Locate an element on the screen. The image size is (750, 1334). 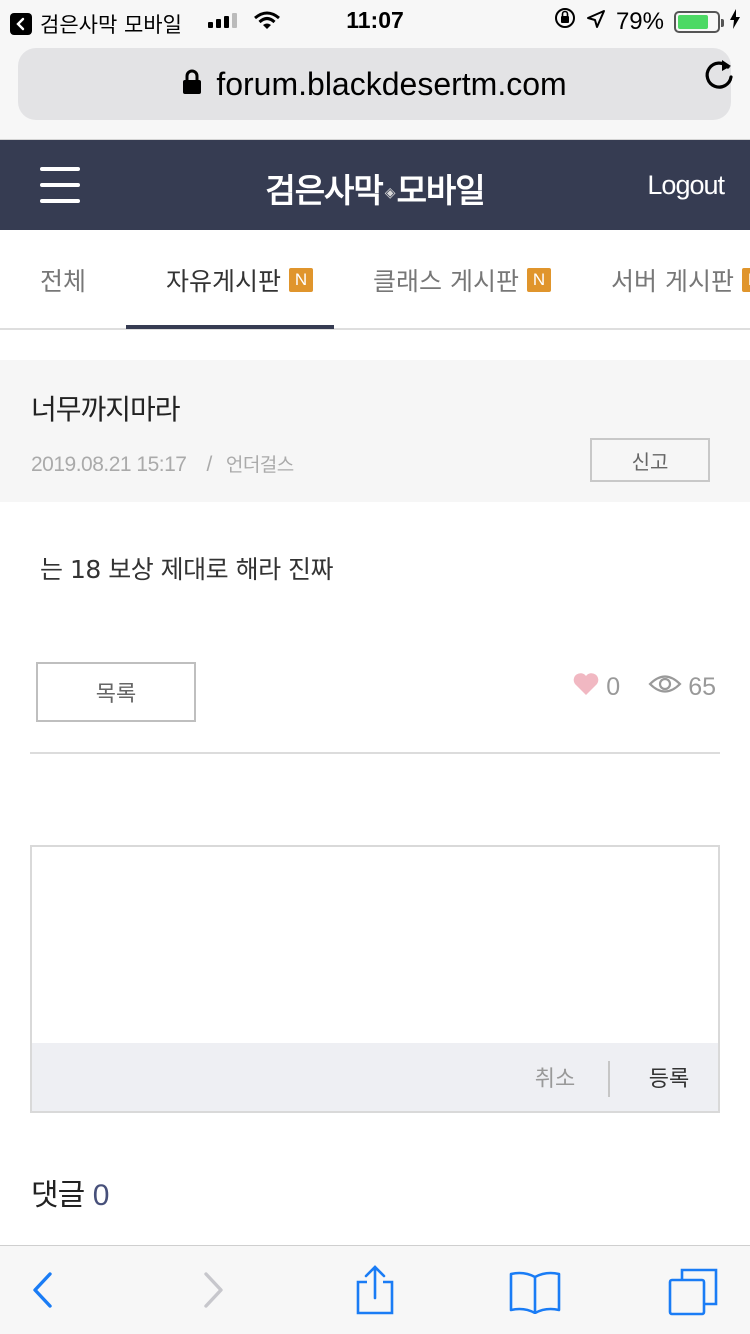
eye-icon is located at coordinates (665, 687).